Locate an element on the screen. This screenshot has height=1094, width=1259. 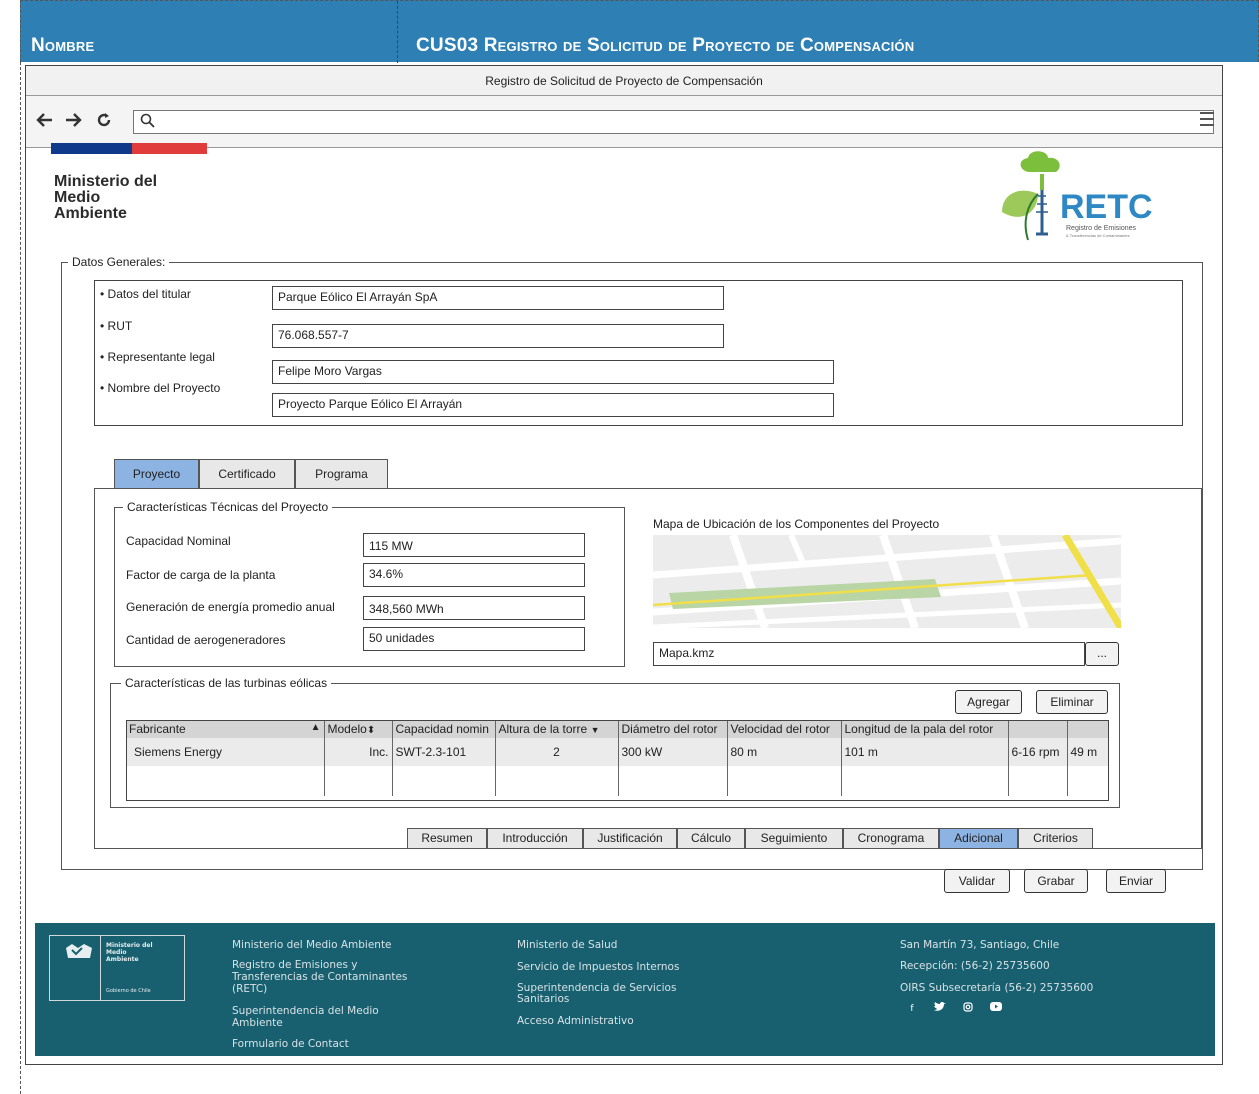
footer-link: Ministerio del Medio Ambiente is located at coordinates (312, 945).